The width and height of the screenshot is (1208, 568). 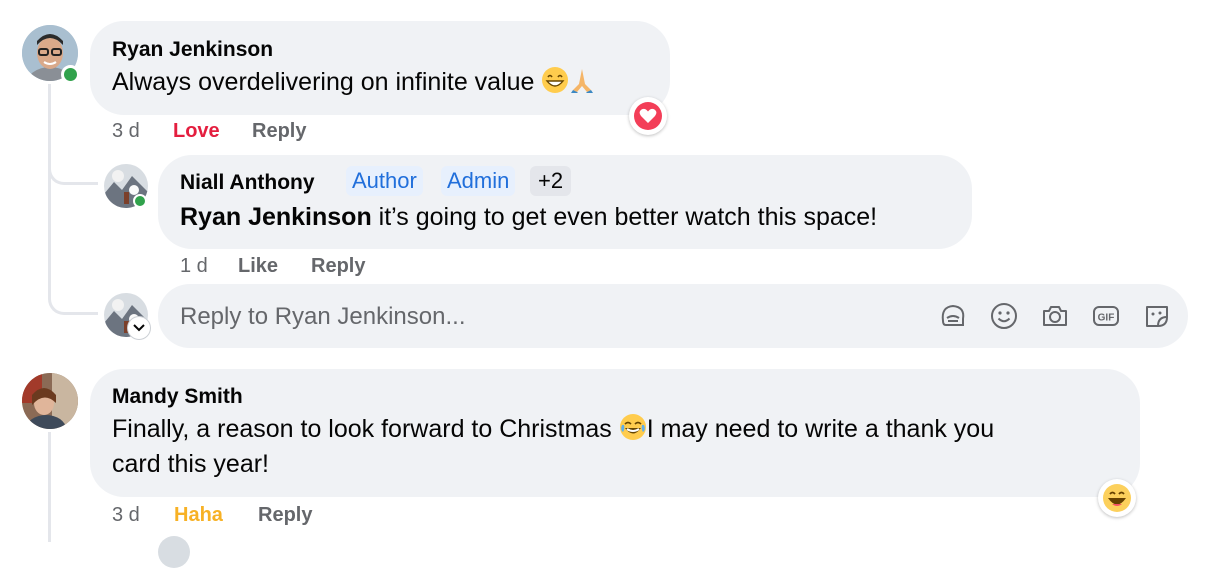 What do you see at coordinates (1117, 498) in the screenshot?
I see `haha-reaction-badge` at bounding box center [1117, 498].